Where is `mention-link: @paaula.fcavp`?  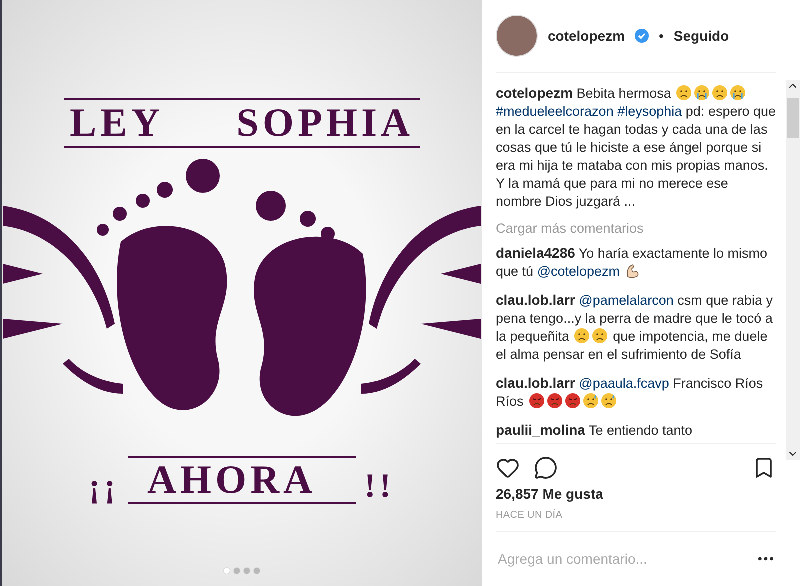
mention-link: @paaula.fcavp is located at coordinates (624, 383).